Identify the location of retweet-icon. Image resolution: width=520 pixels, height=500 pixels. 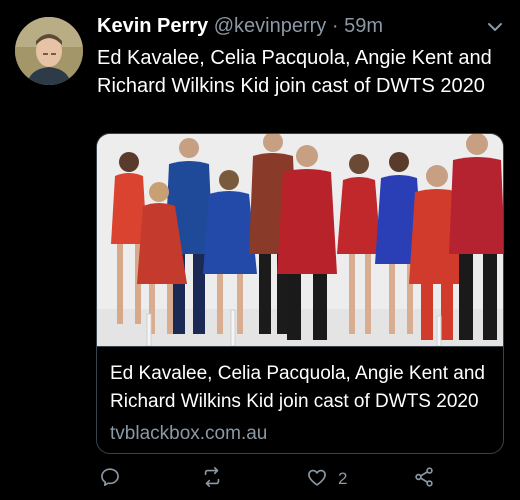
(212, 479).